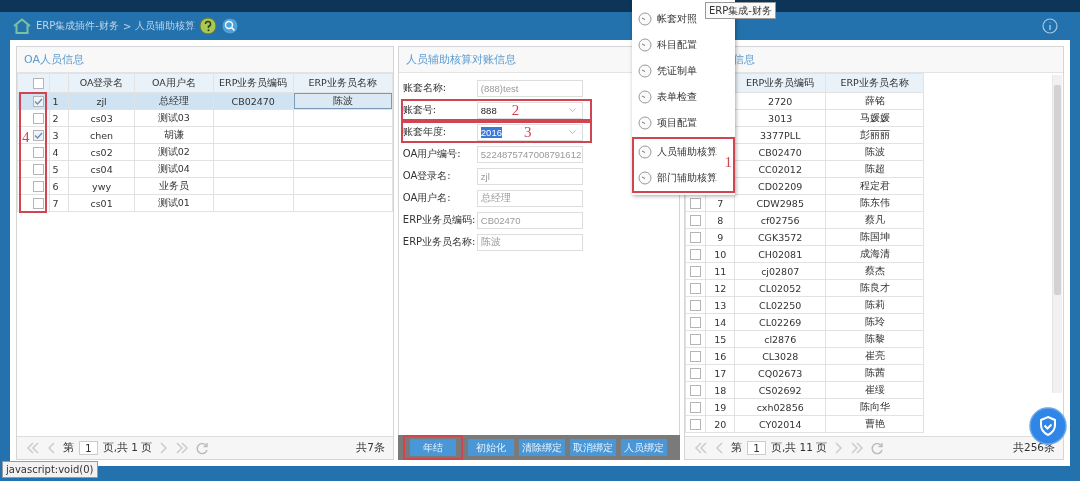 The height and width of the screenshot is (481, 1080). I want to click on shield-button, so click(1048, 426).